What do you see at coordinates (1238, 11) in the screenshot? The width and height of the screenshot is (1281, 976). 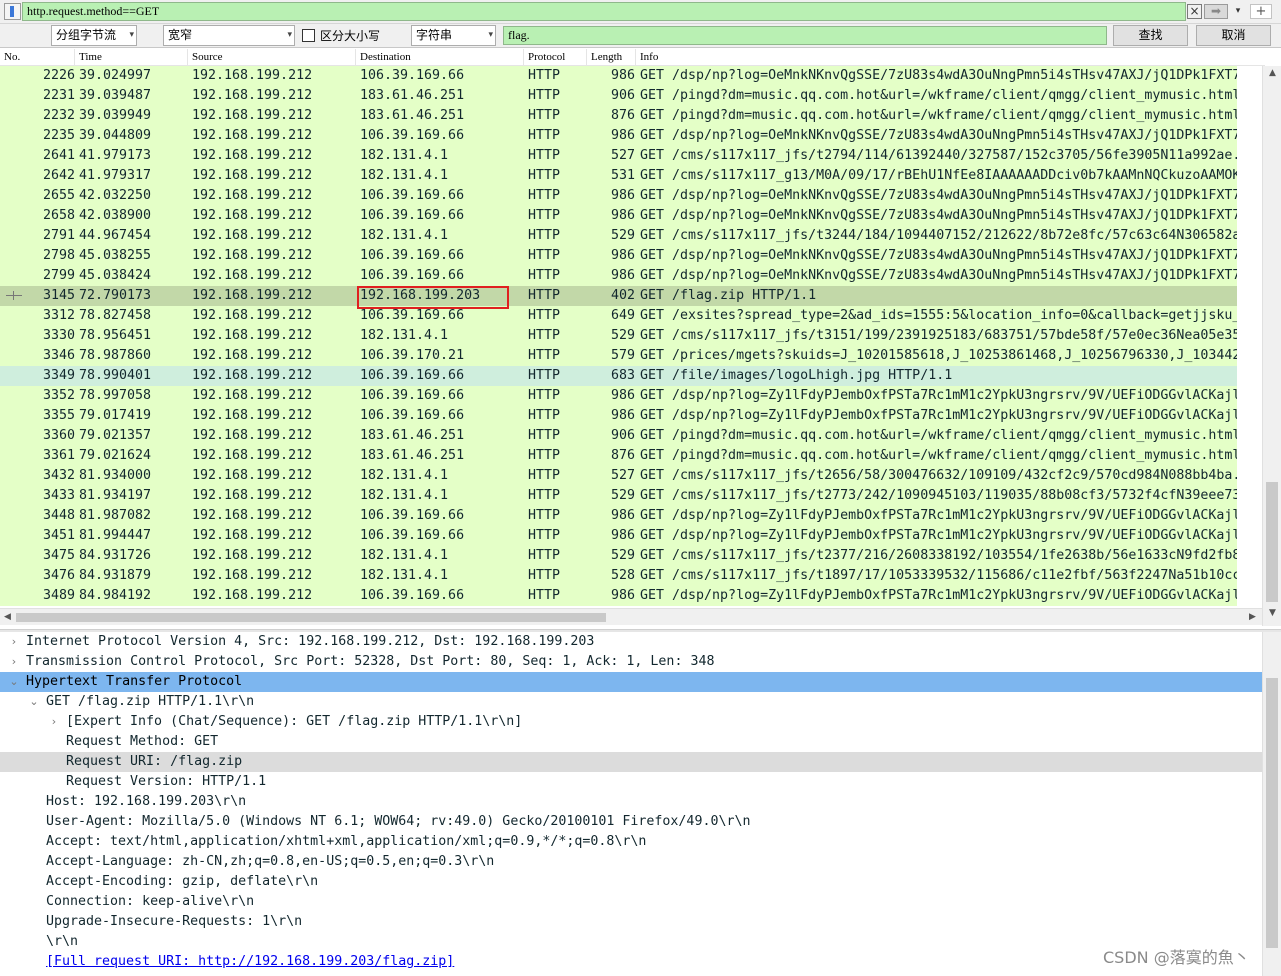 I see `filter-history-icon: ▾` at bounding box center [1238, 11].